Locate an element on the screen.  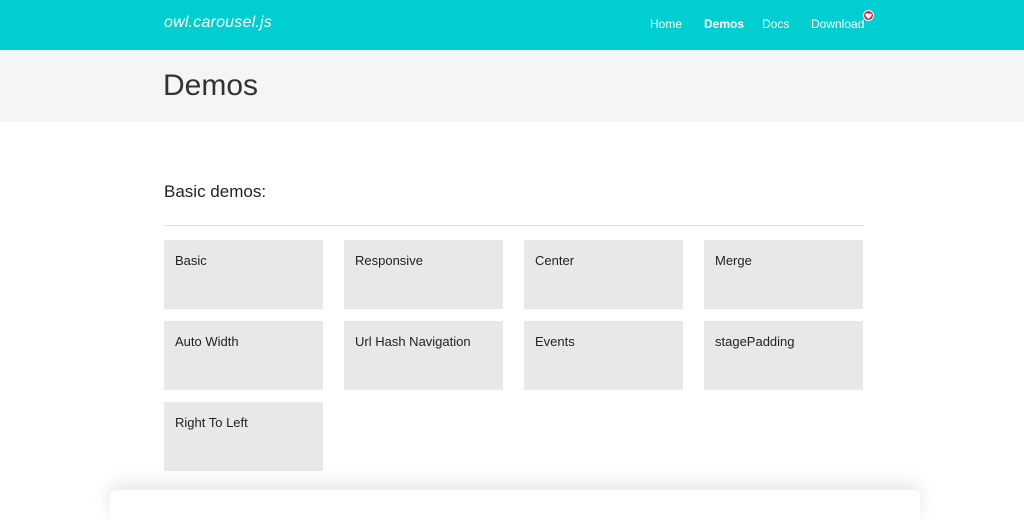
nav-demos-link: Demos is located at coordinates (724, 24).